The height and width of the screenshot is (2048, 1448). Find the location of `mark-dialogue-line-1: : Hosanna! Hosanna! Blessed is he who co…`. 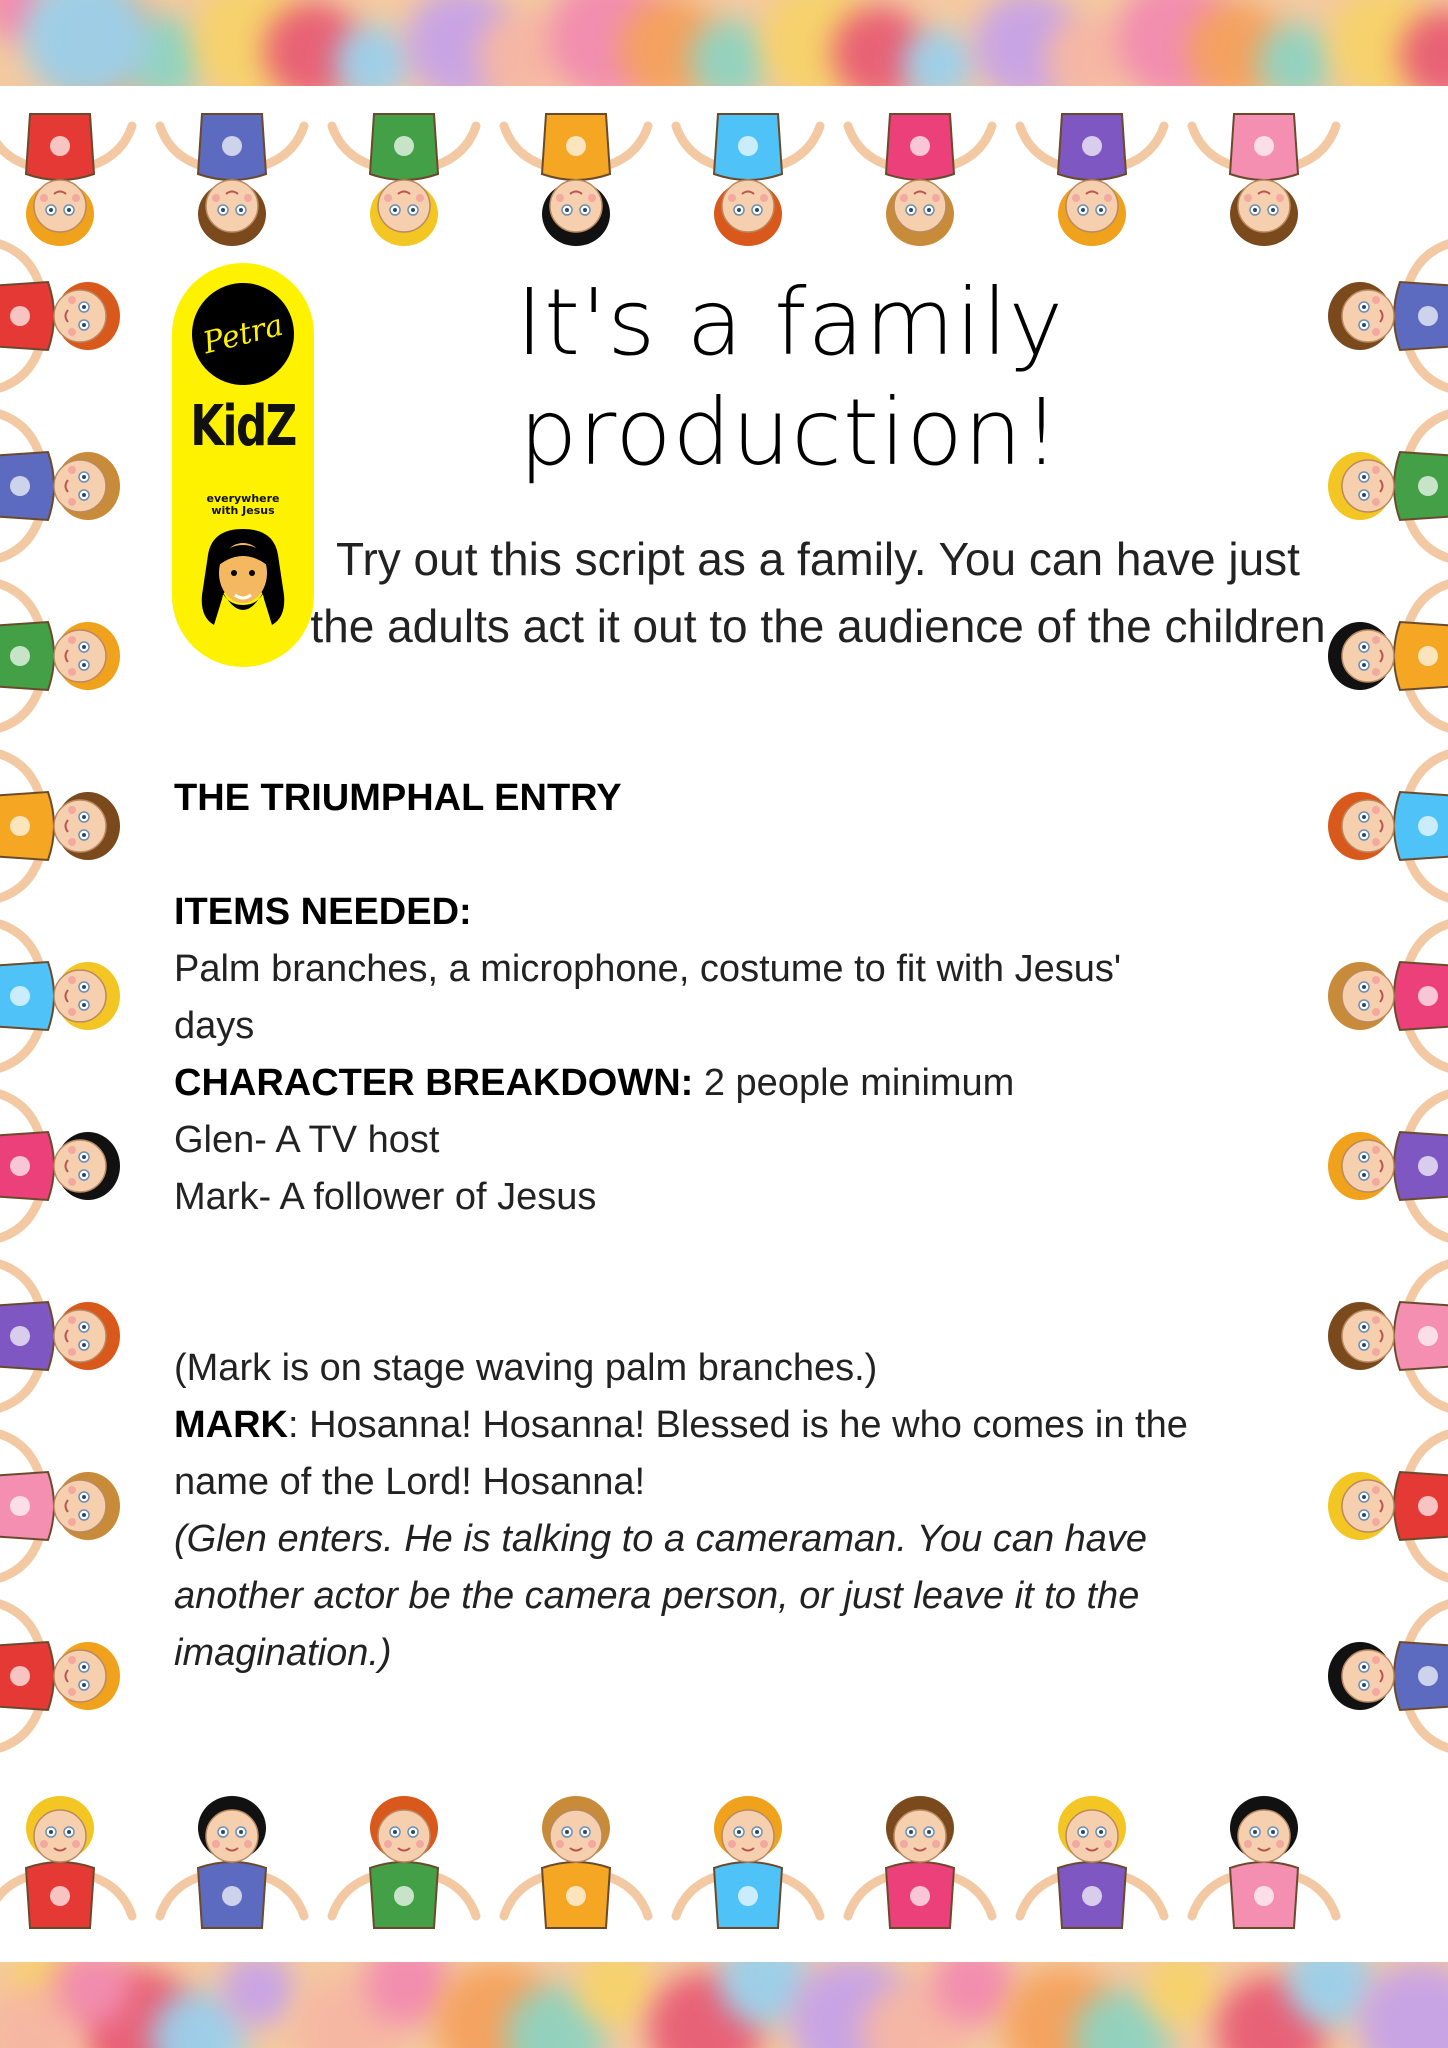

mark-dialogue-line-1: : Hosanna! Hosanna! Blessed is he who co… is located at coordinates (737, 1425).